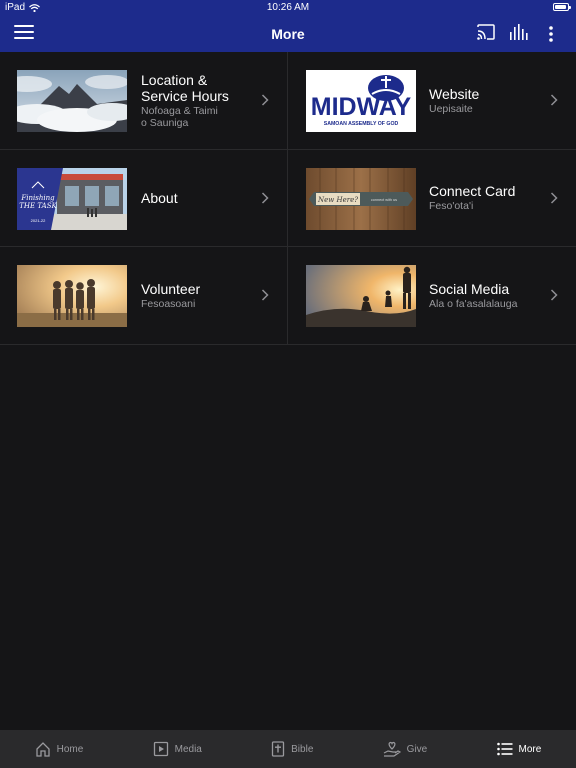 The image size is (576, 768). I want to click on menu-item-about: Finishing THE TASK 2021-22 About, so click(144, 198).